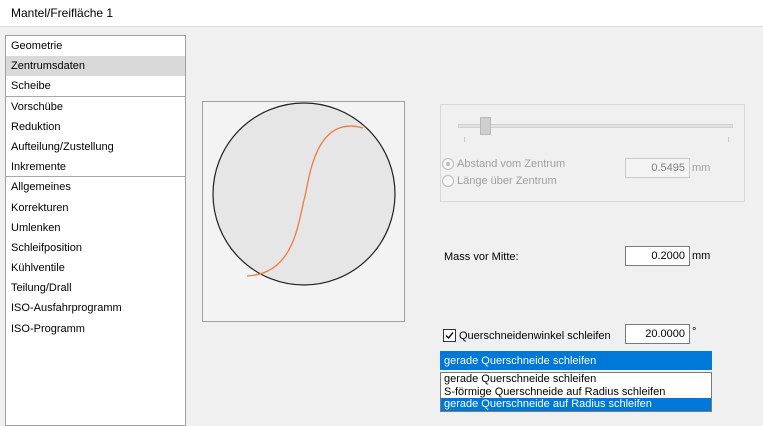 The height and width of the screenshot is (426, 763). What do you see at coordinates (464, 139) in the screenshot?
I see `slider-tick-min` at bounding box center [464, 139].